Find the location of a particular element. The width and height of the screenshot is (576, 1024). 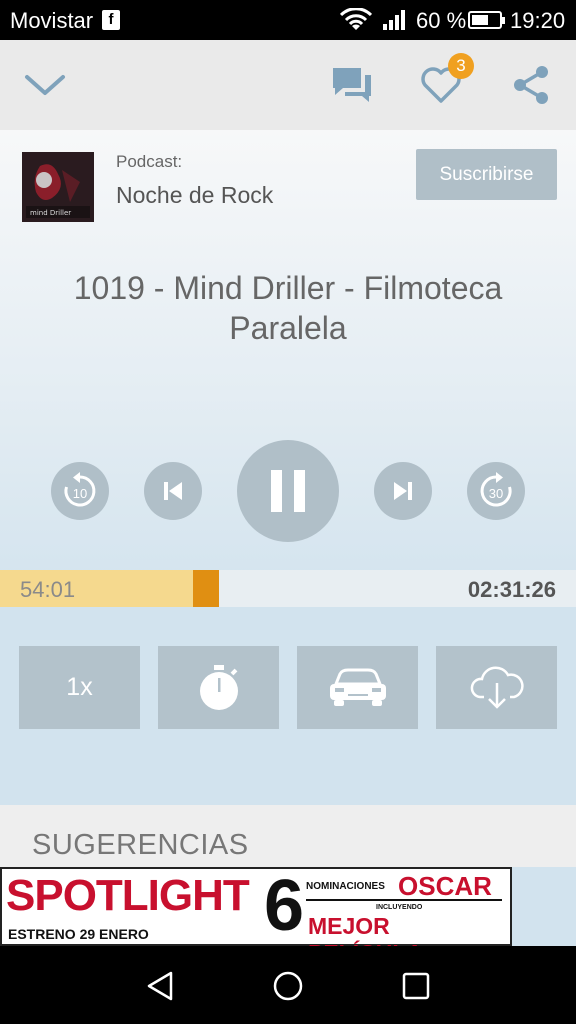

rewind-icon: 10 is located at coordinates (80, 489).